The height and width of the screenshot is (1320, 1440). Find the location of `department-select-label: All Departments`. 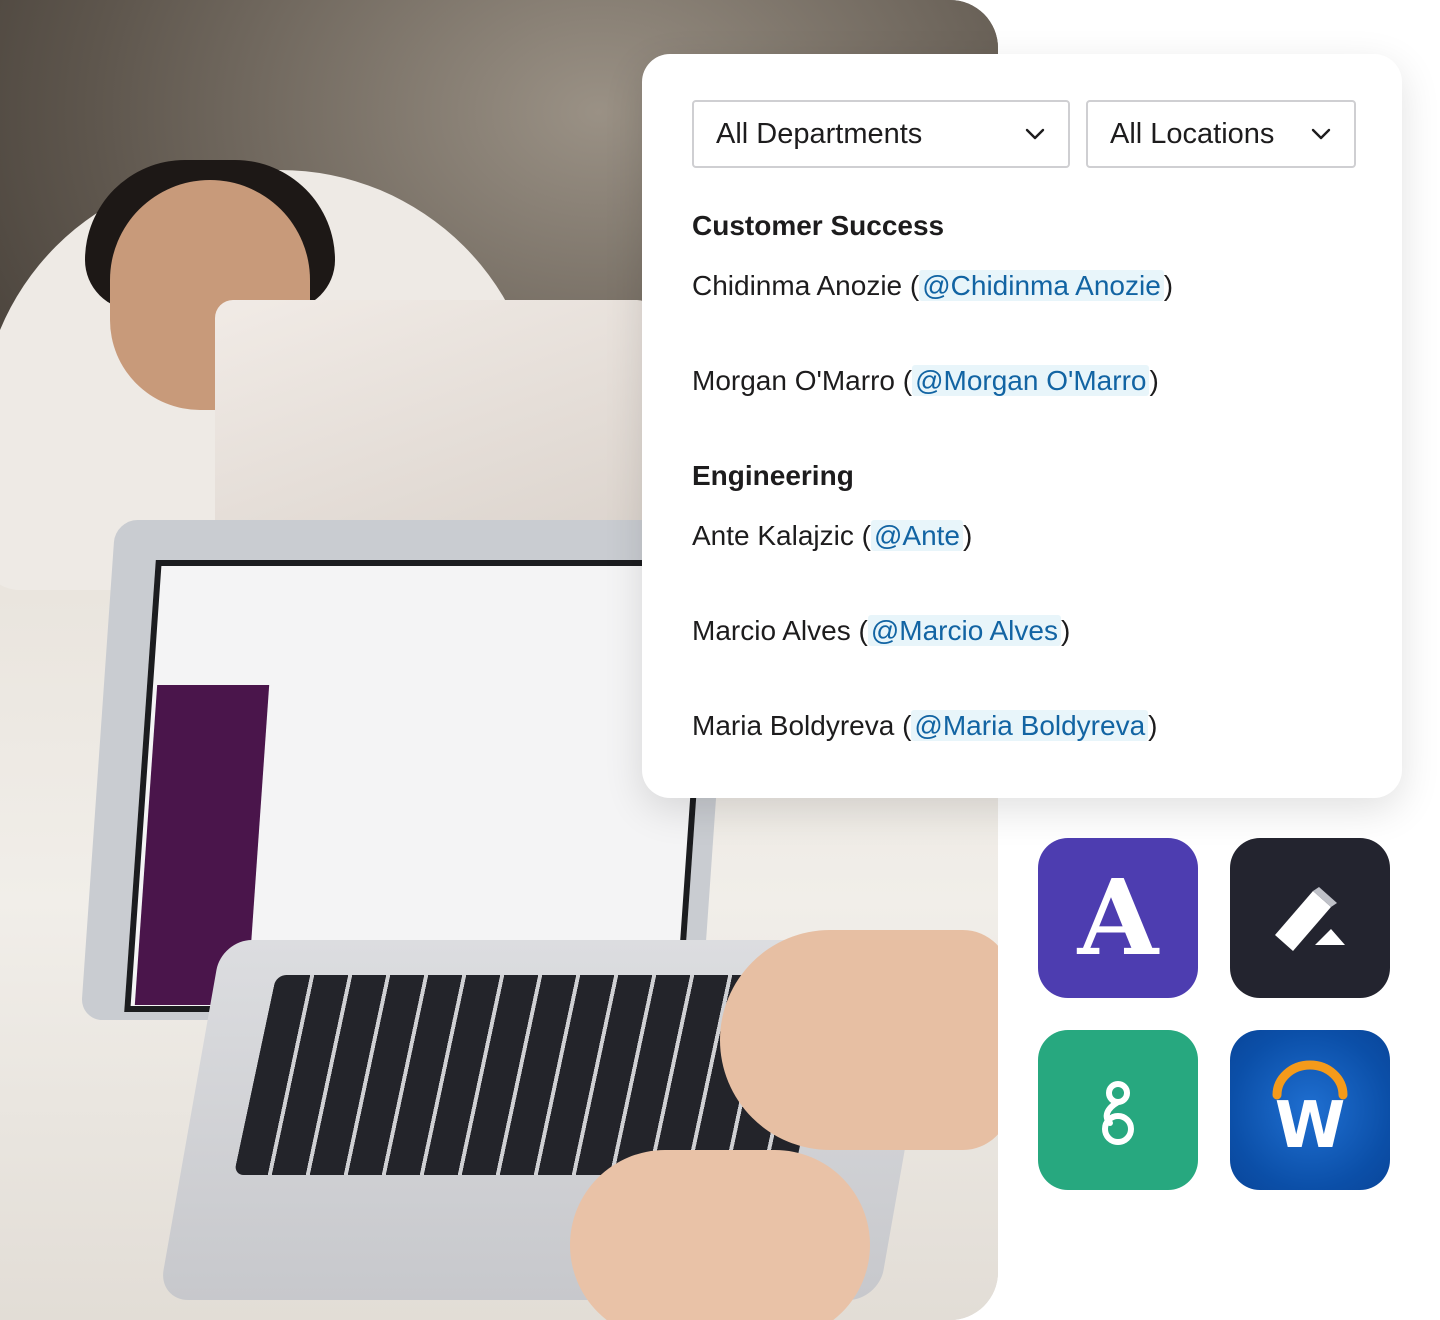

department-select-label: All Departments is located at coordinates (819, 133).